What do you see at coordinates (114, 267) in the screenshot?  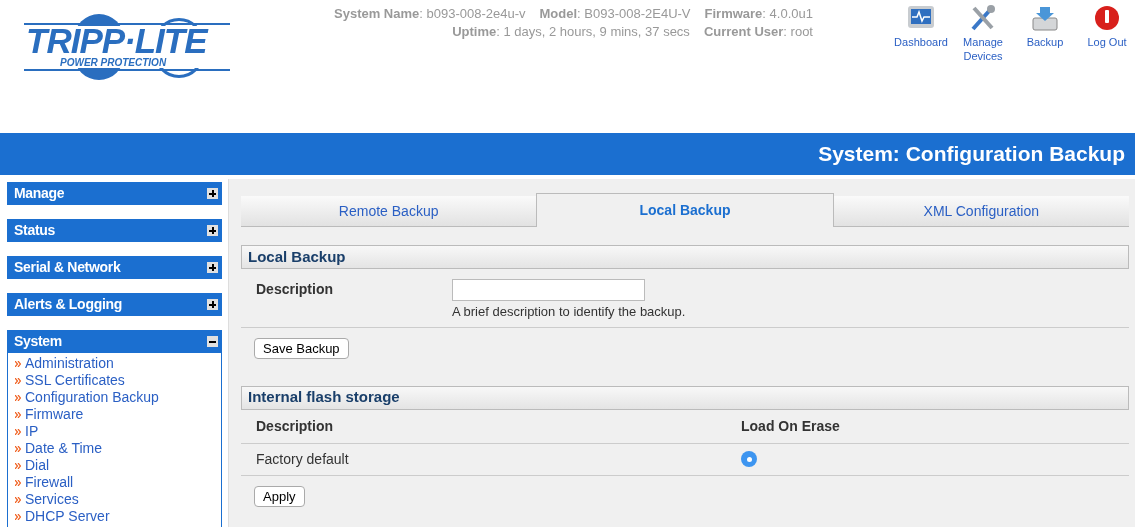 I see `sidebar-header: Serial & Network` at bounding box center [114, 267].